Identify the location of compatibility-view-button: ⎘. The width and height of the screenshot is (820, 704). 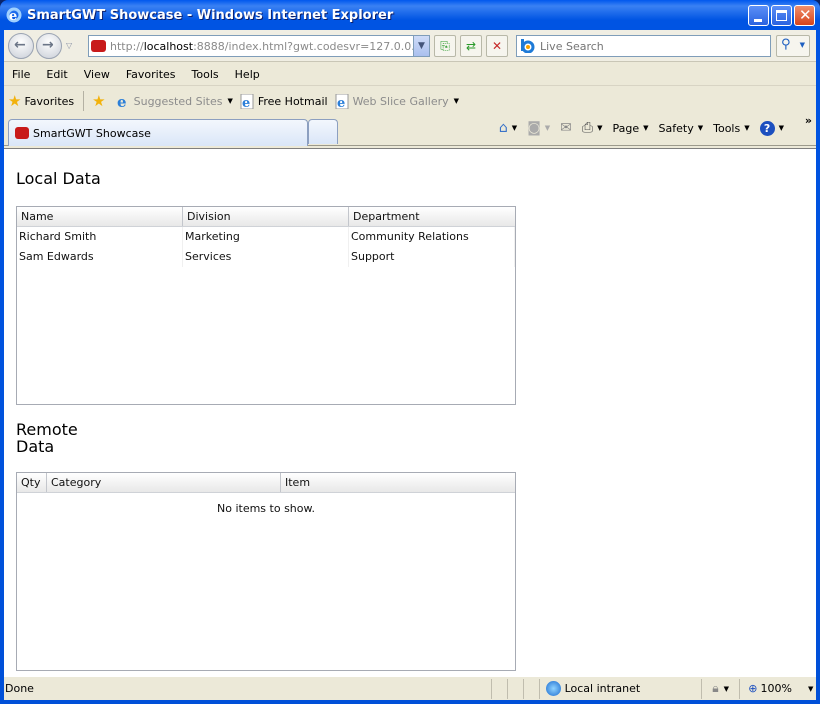
(445, 46).